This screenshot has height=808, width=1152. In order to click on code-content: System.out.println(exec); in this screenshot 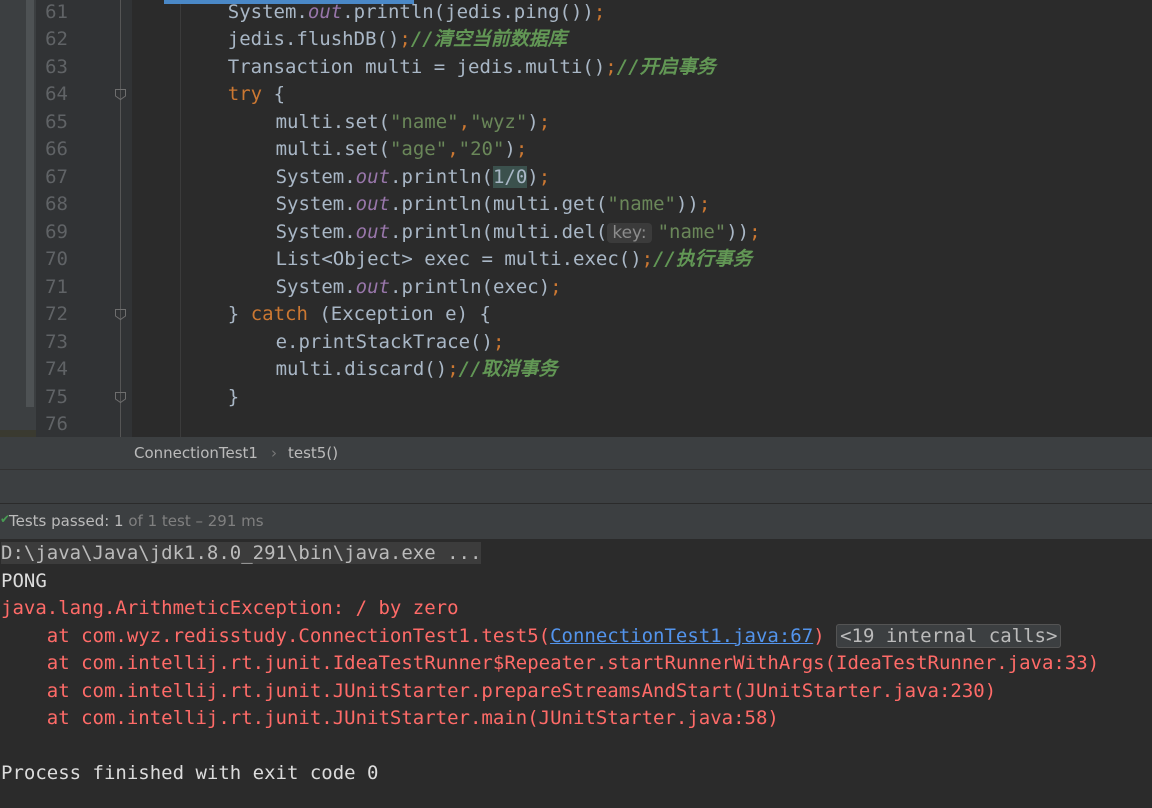, I will do `click(419, 288)`.